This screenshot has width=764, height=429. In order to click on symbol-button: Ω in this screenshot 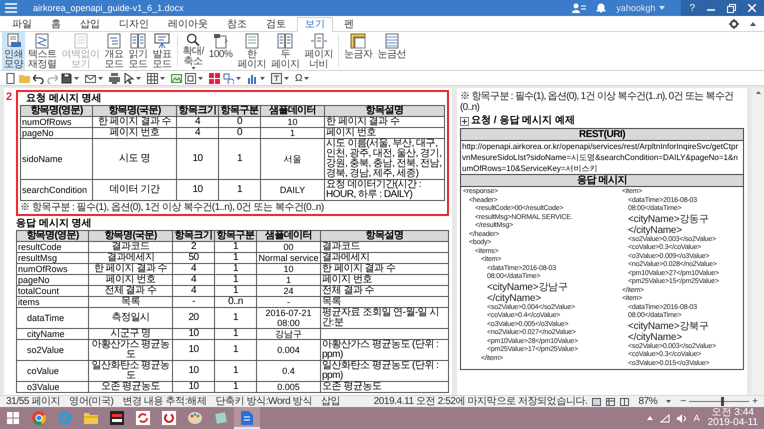, I will do `click(298, 78)`.